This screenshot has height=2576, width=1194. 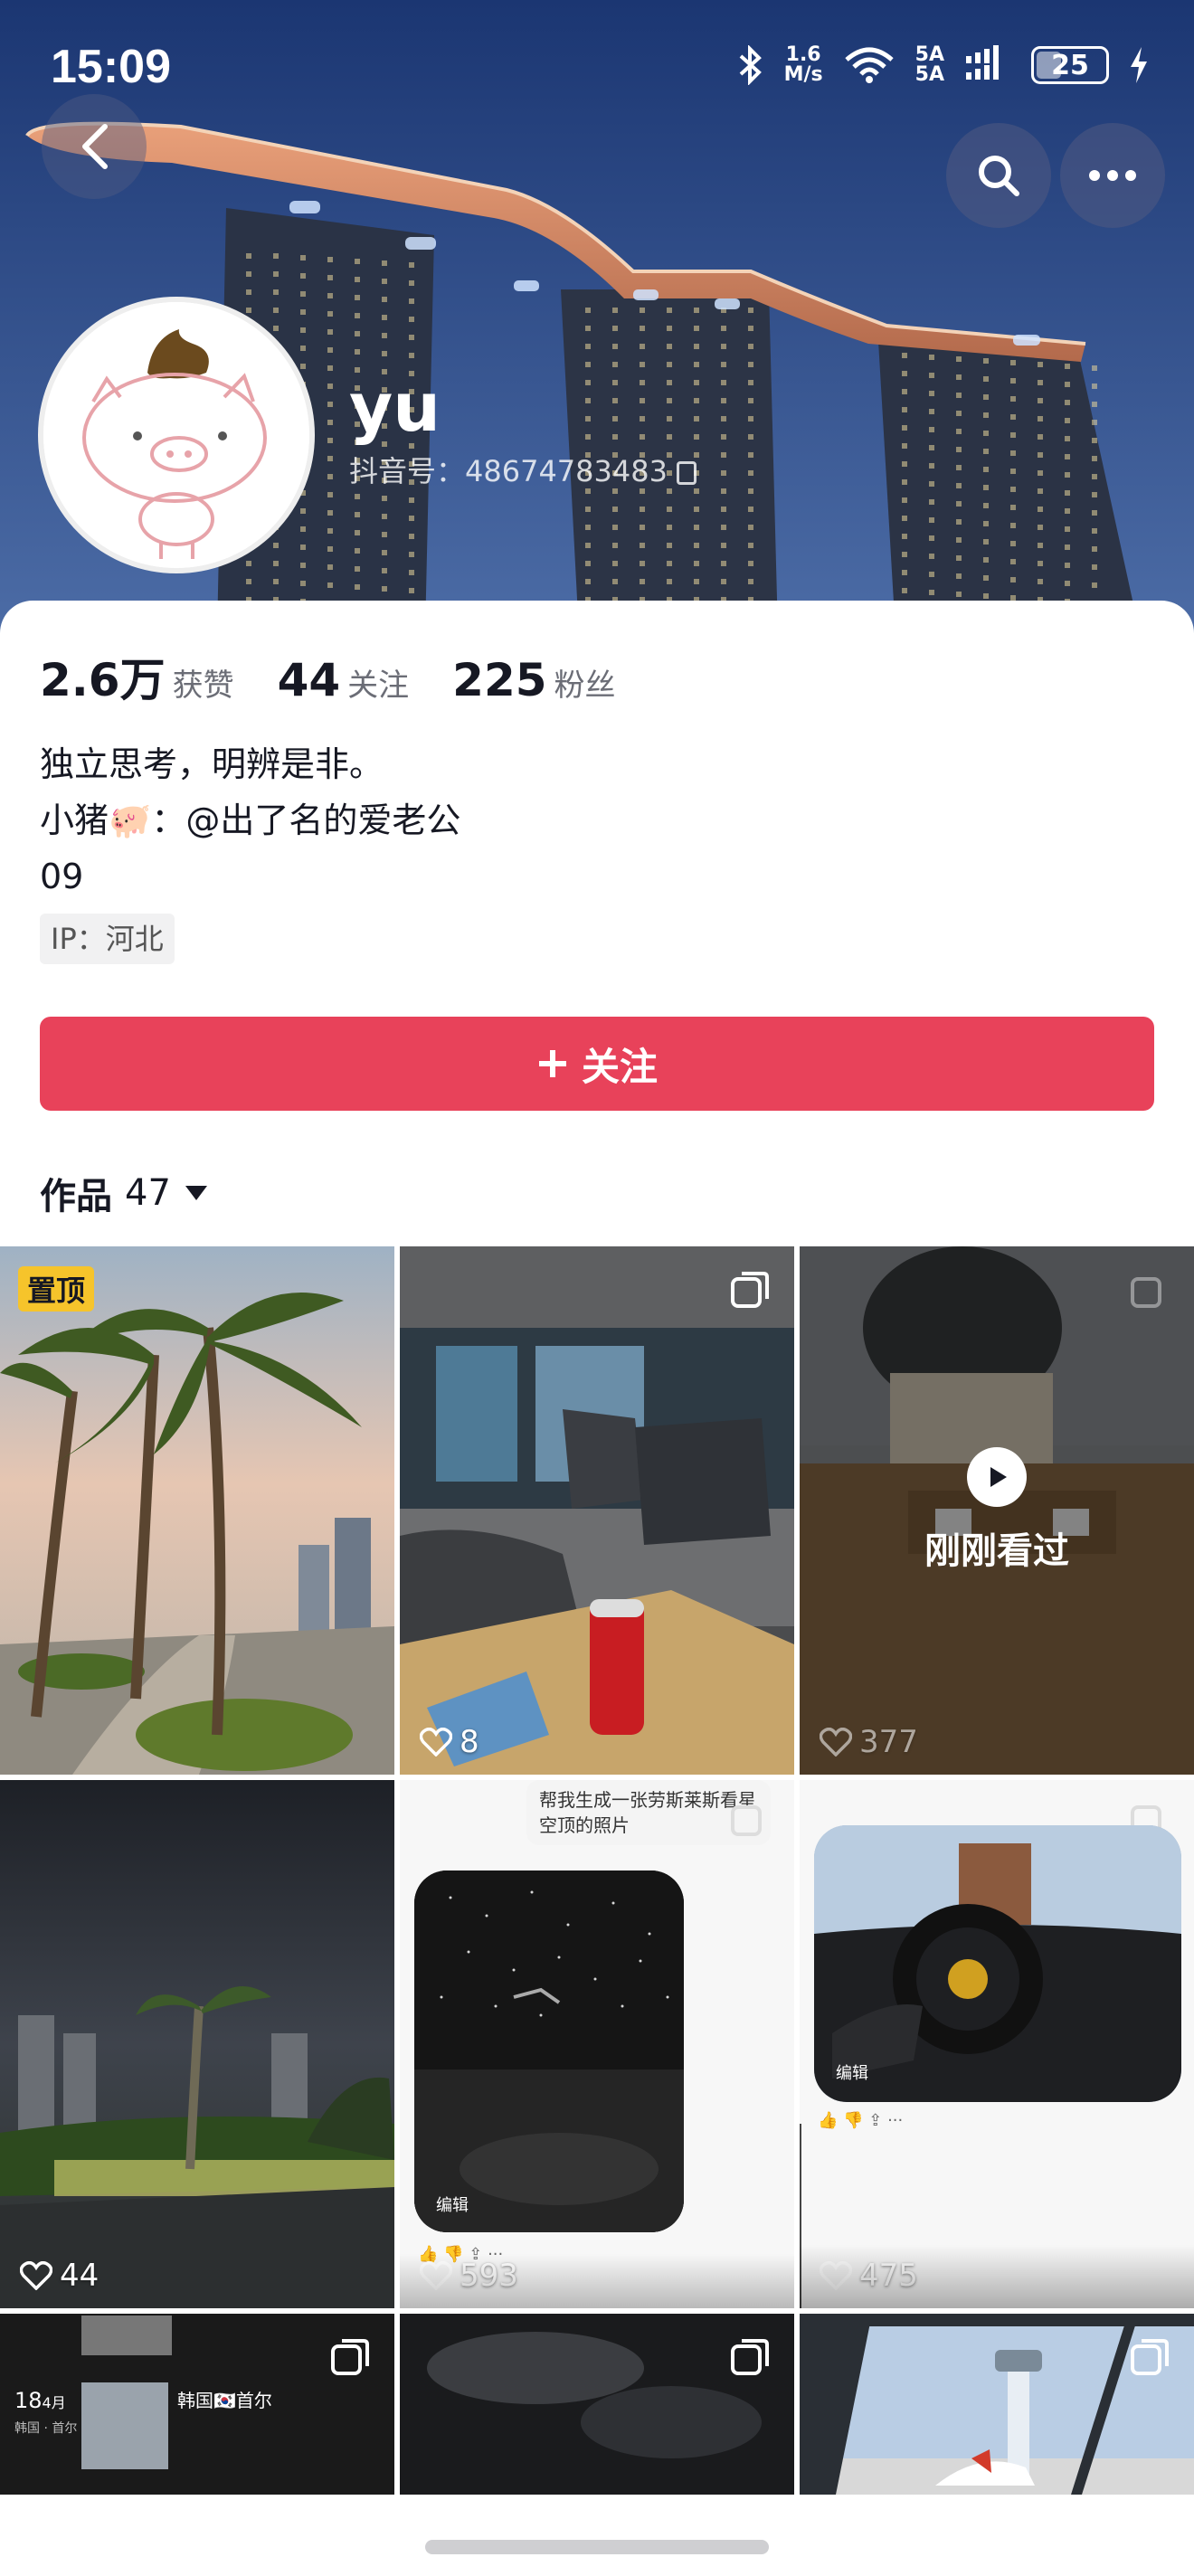 I want to click on stat-likes: 2.6万 获赞, so click(x=137, y=677).